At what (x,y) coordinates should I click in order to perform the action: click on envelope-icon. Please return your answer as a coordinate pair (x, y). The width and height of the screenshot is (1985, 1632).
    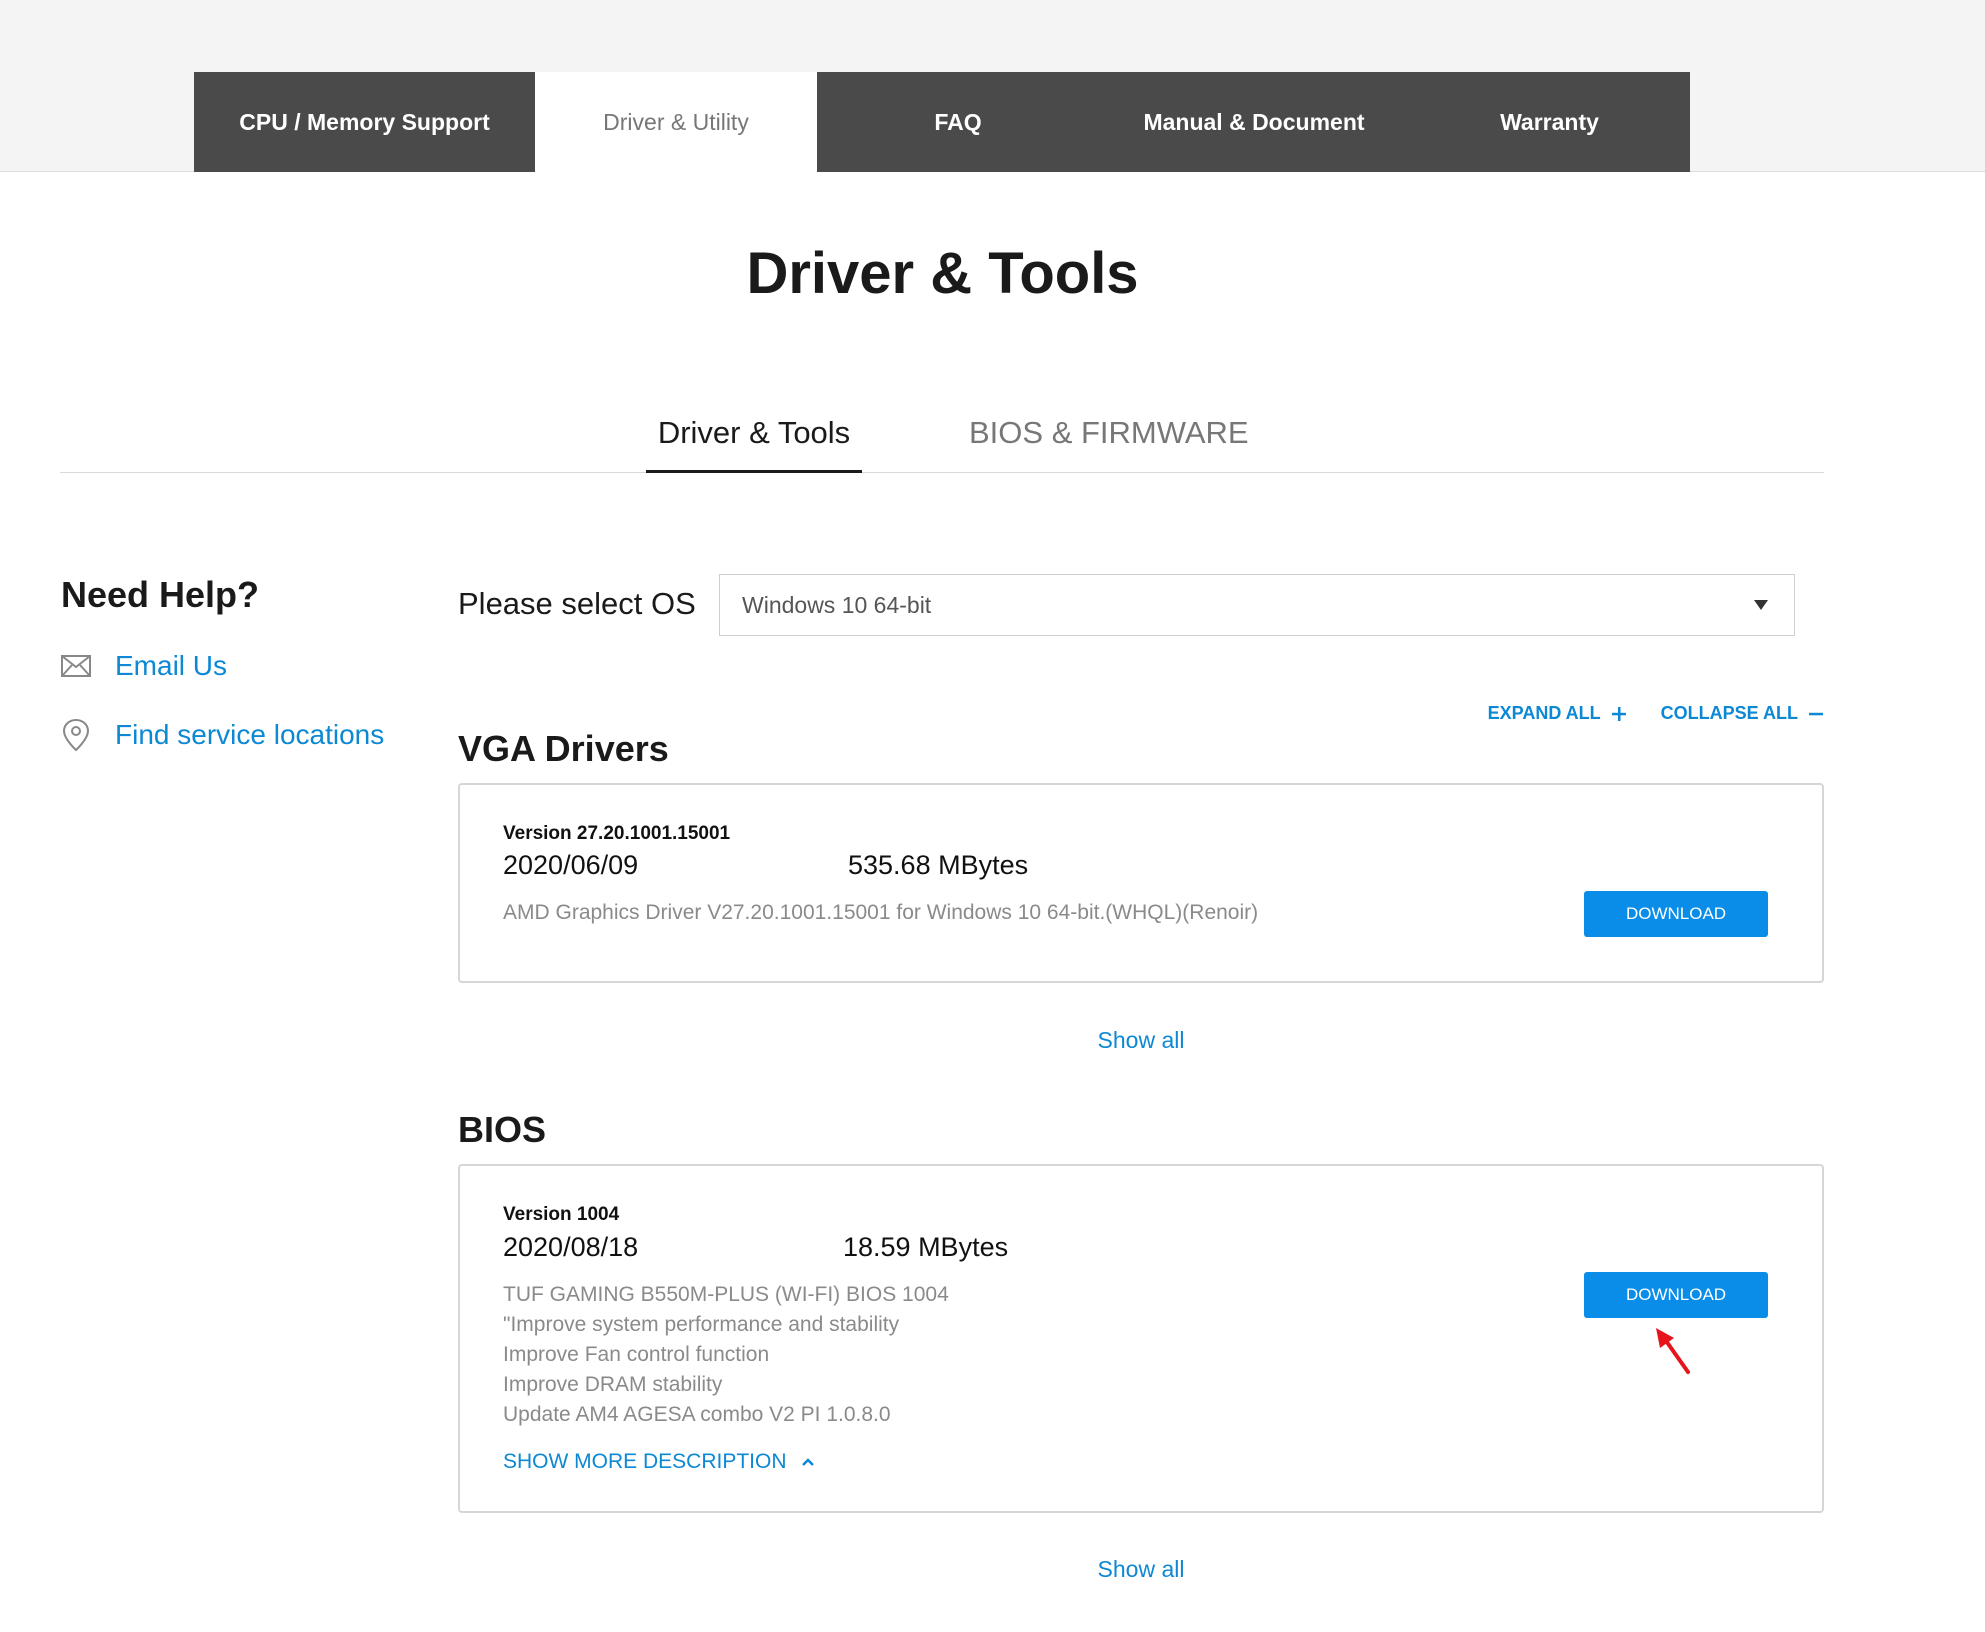
    Looking at the image, I should click on (76, 666).